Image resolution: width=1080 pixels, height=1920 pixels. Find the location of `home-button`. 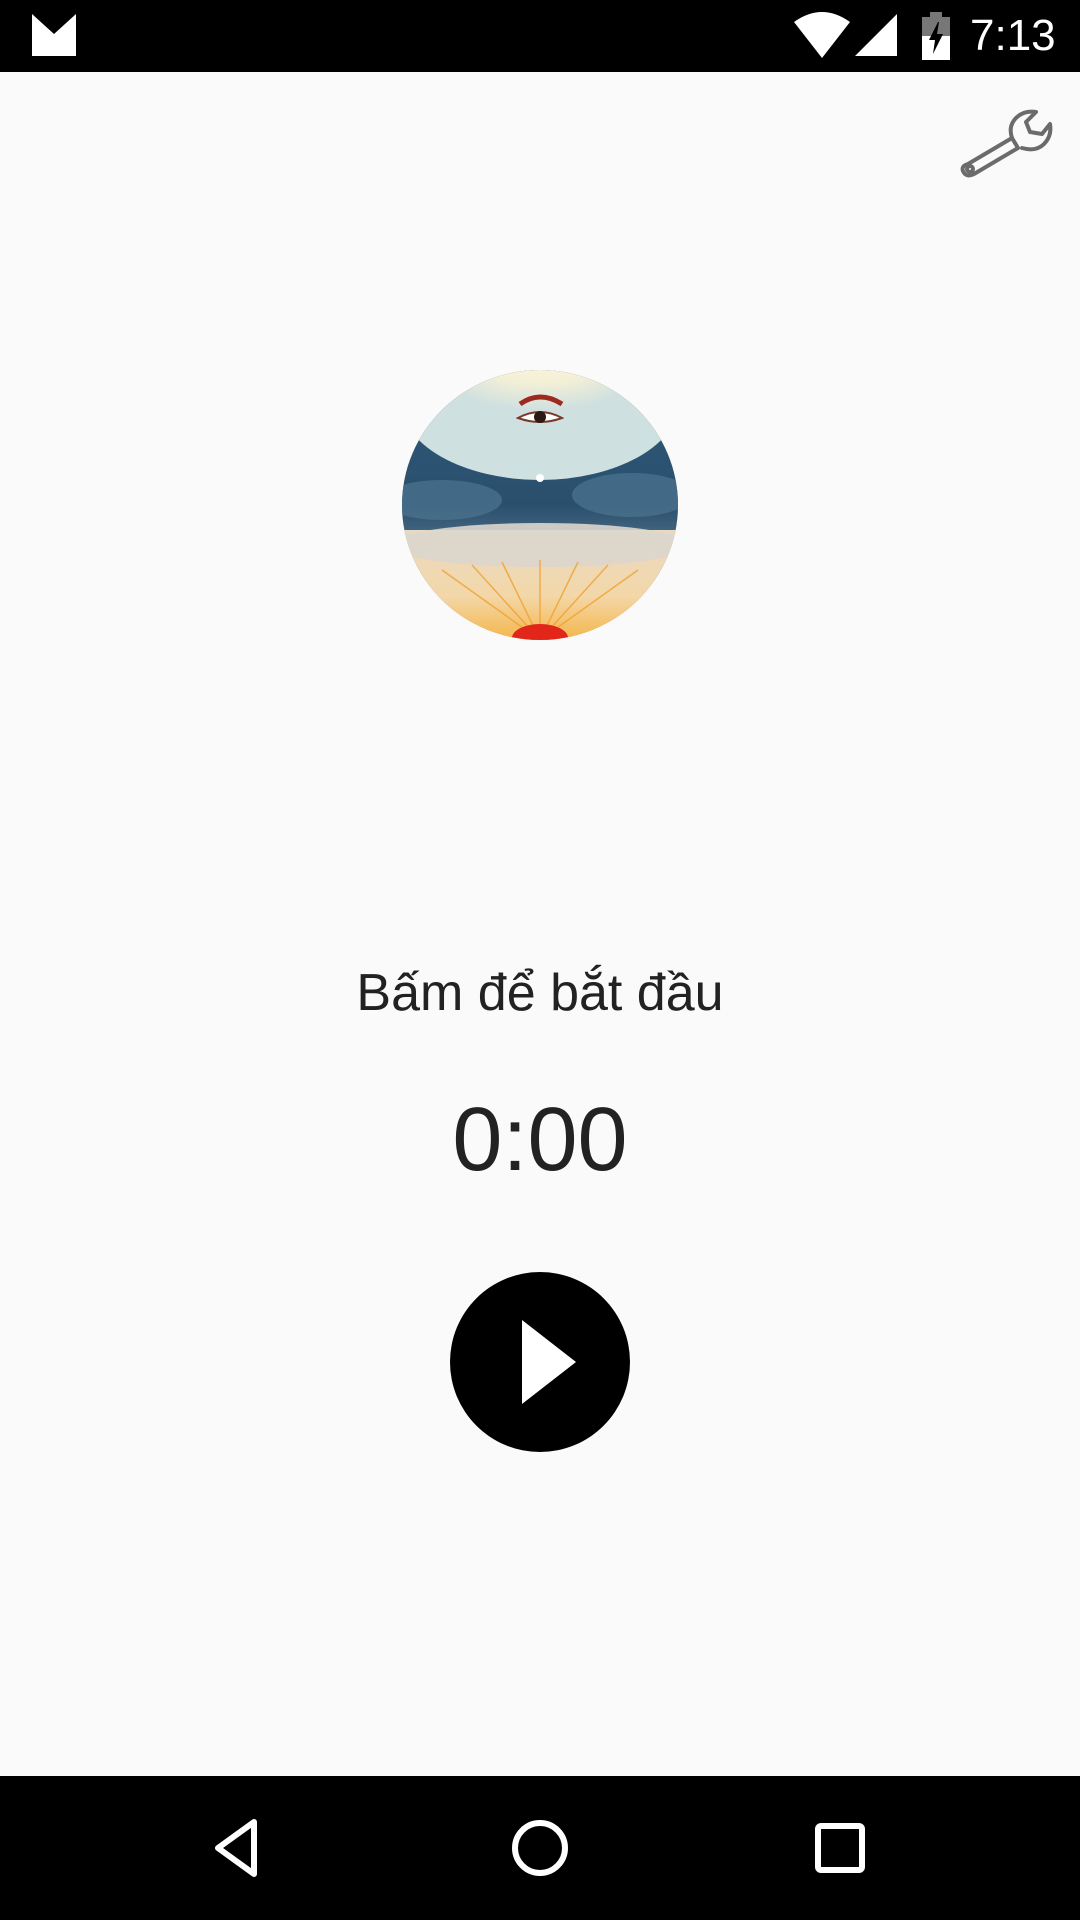

home-button is located at coordinates (540, 1848).